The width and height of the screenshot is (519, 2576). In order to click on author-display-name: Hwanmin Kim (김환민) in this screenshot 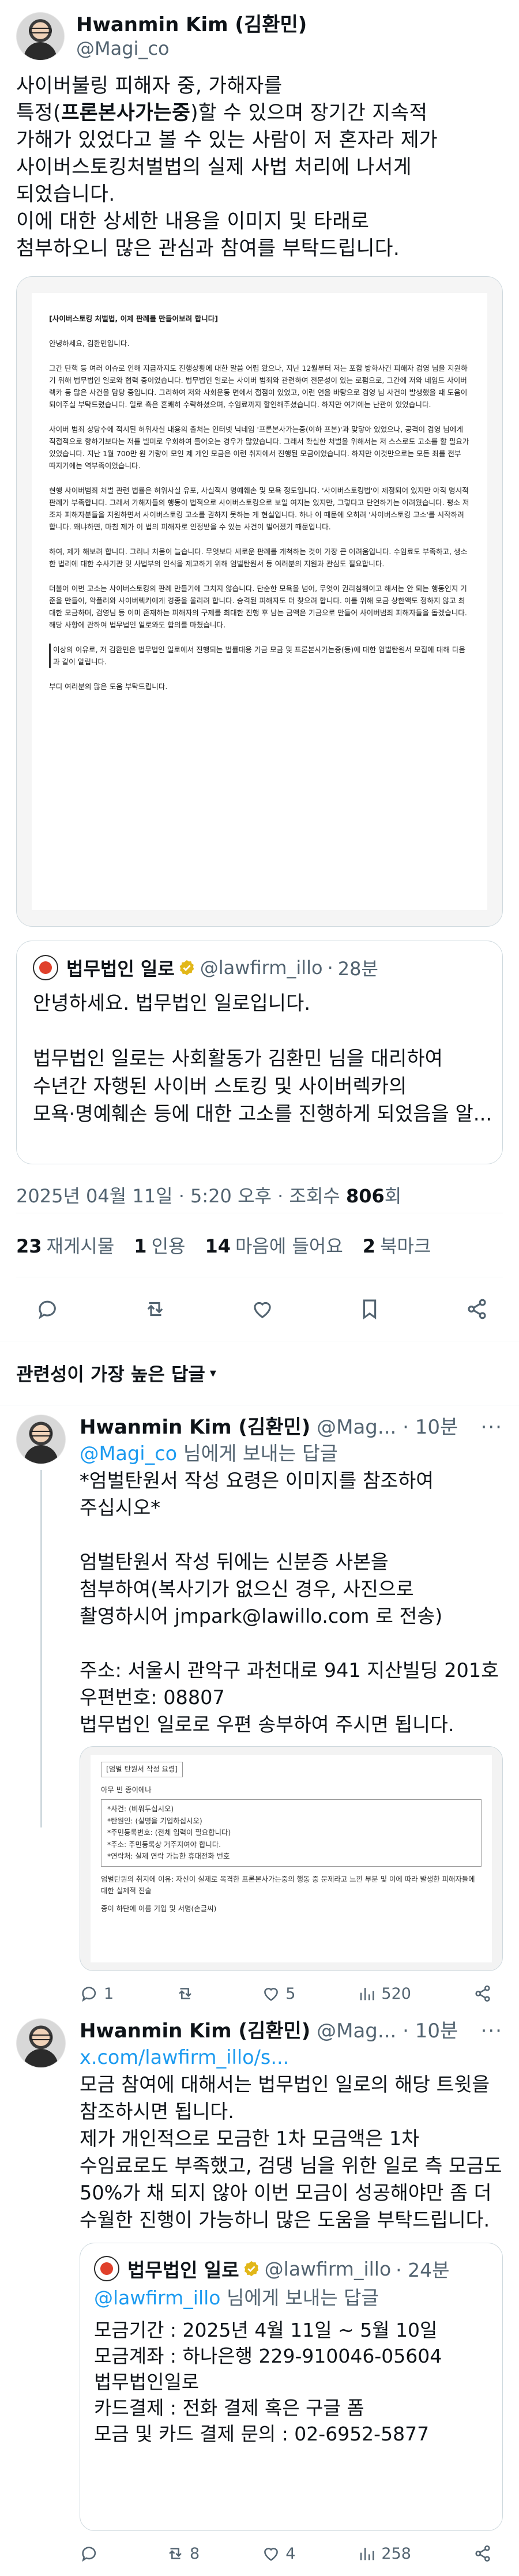, I will do `click(191, 25)`.